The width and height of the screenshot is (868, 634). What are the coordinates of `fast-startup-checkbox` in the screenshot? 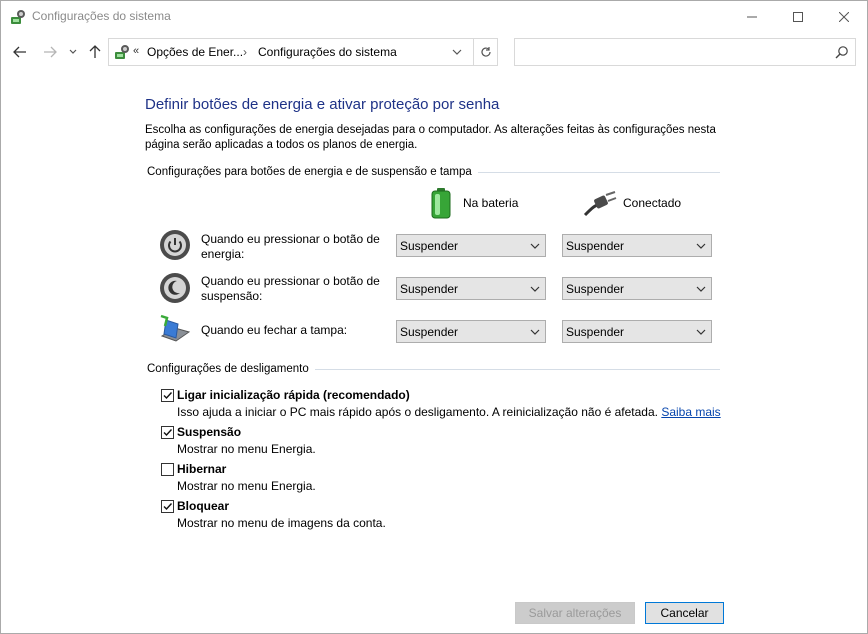 It's located at (167, 395).